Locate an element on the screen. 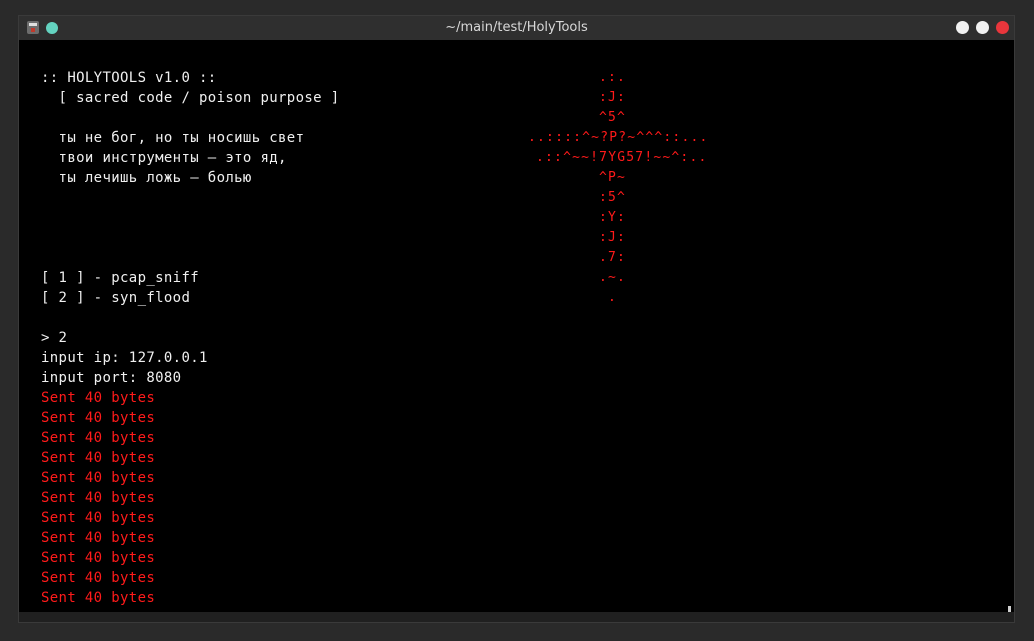 The height and width of the screenshot is (641, 1034). minimize-icon is located at coordinates (962, 27).